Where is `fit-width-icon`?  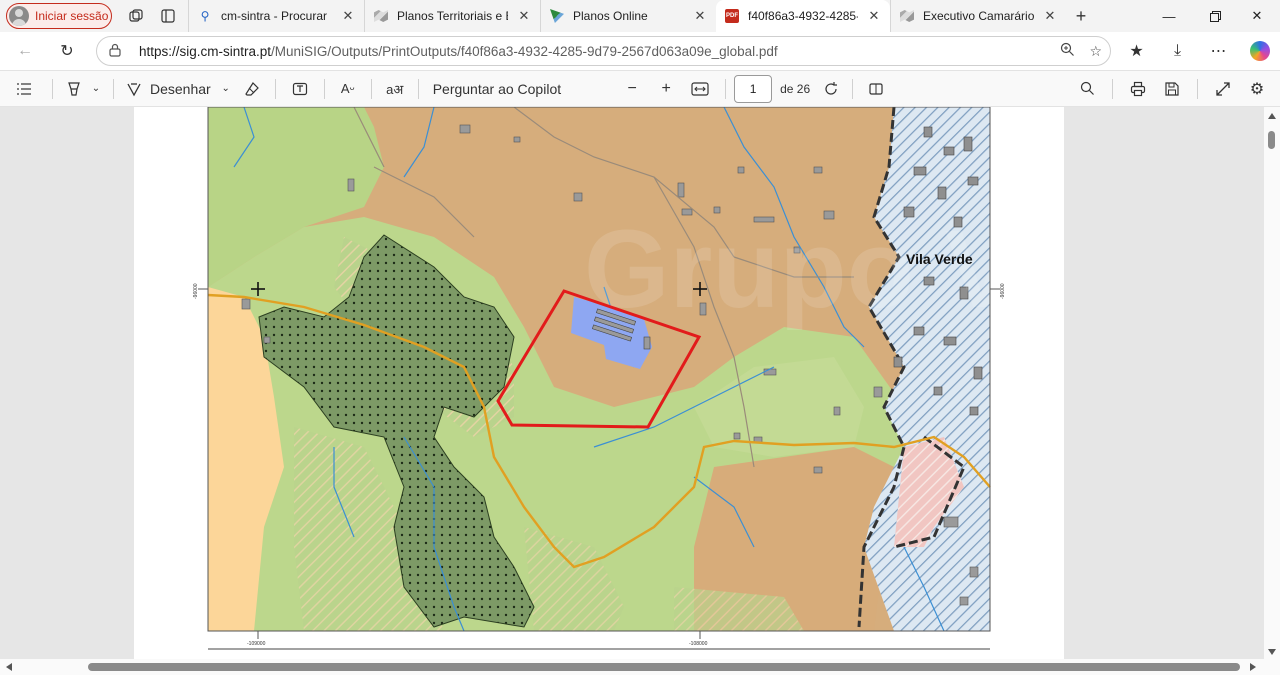 fit-width-icon is located at coordinates (700, 89).